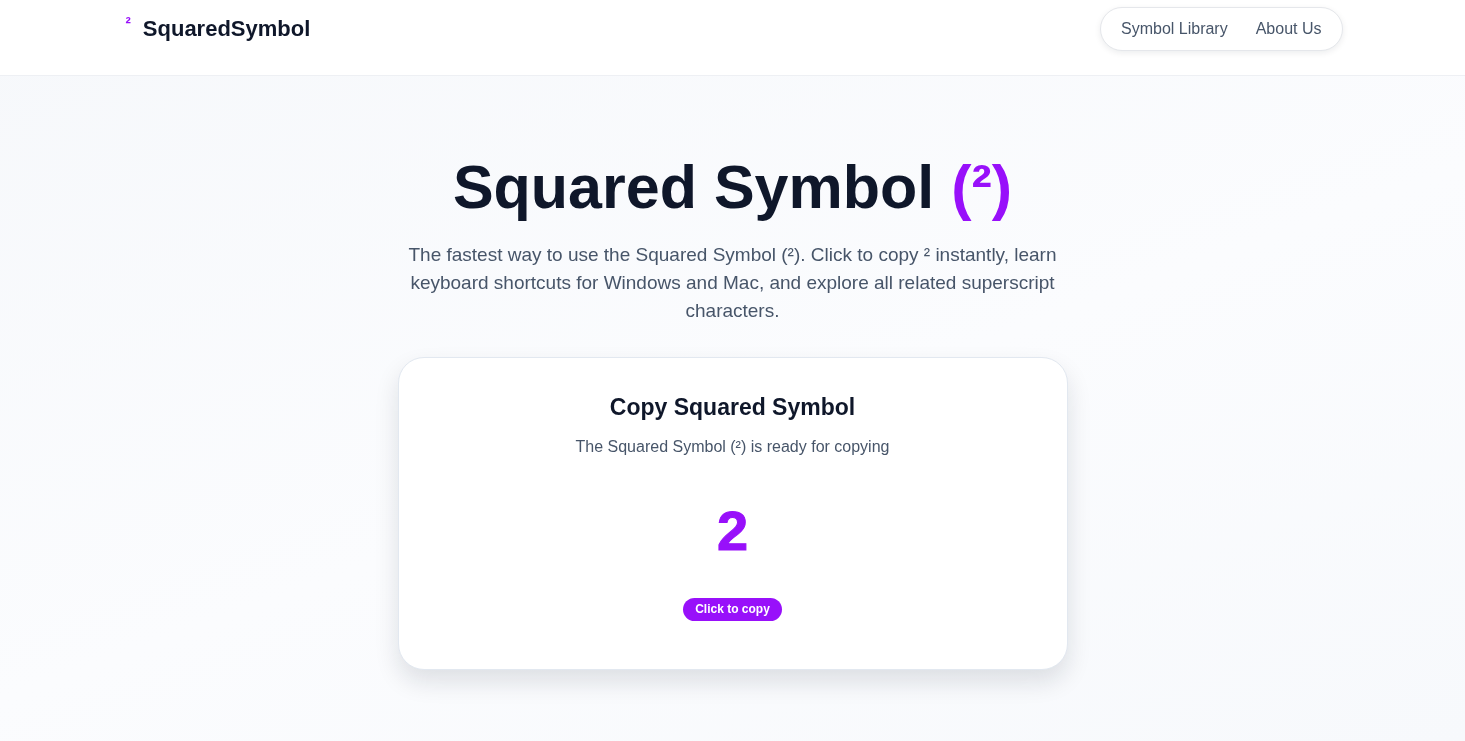 Image resolution: width=1465 pixels, height=741 pixels. What do you see at coordinates (732, 609) in the screenshot?
I see `copy-button: Click to copy` at bounding box center [732, 609].